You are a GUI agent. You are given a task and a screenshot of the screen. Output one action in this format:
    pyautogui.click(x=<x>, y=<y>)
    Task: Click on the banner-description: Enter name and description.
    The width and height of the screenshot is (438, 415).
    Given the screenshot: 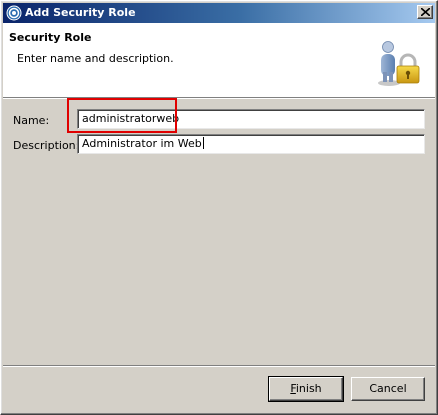 What is the action you would take?
    pyautogui.click(x=95, y=58)
    